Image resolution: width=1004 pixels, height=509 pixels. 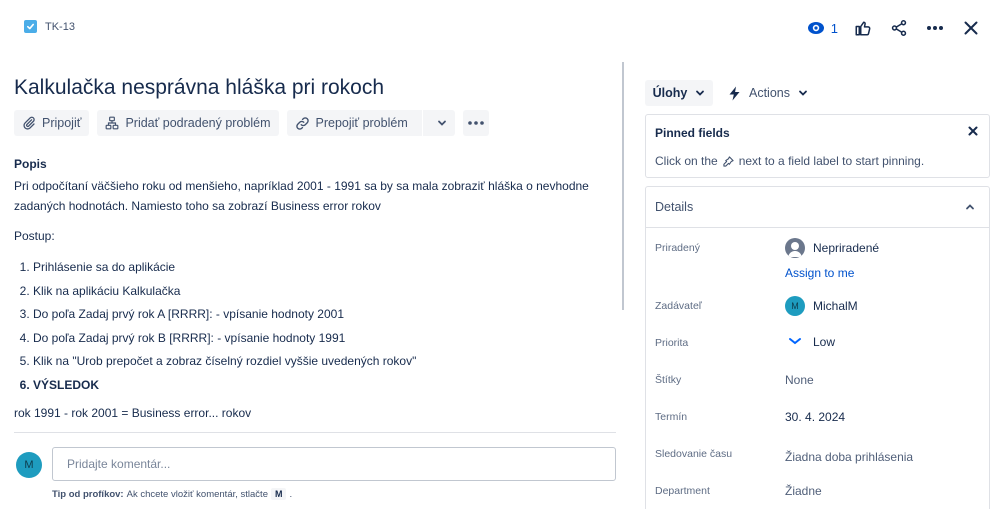 I want to click on thumbs-up-icon, so click(x=863, y=28).